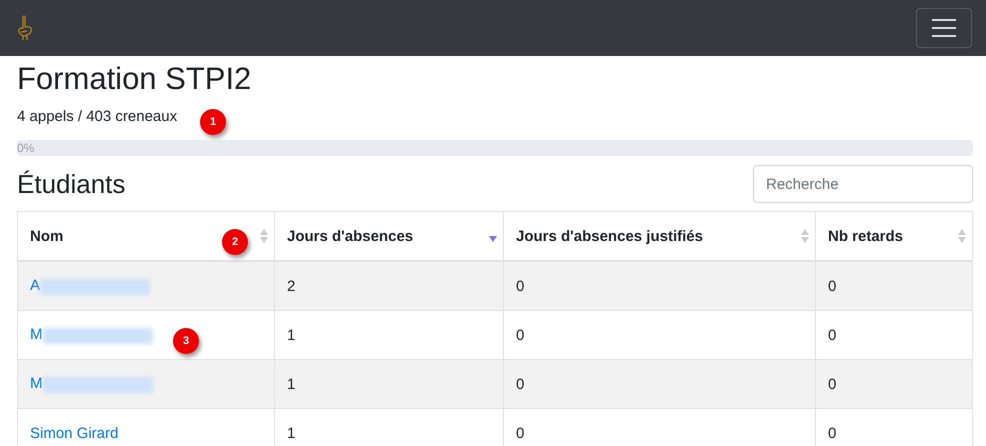 Image resolution: width=986 pixels, height=446 pixels. What do you see at coordinates (235, 242) in the screenshot?
I see `annotation-marker: 2` at bounding box center [235, 242].